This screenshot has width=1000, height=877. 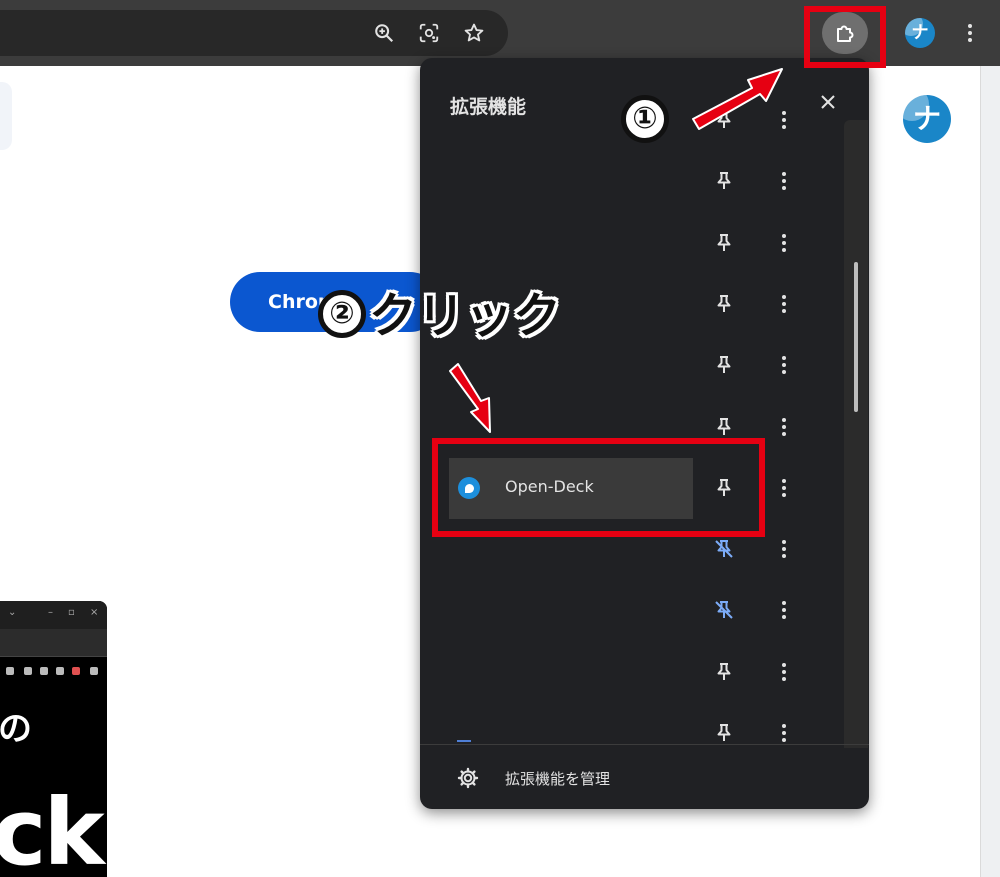 What do you see at coordinates (598, 487) in the screenshot?
I see `highlight-open-deck-row` at bounding box center [598, 487].